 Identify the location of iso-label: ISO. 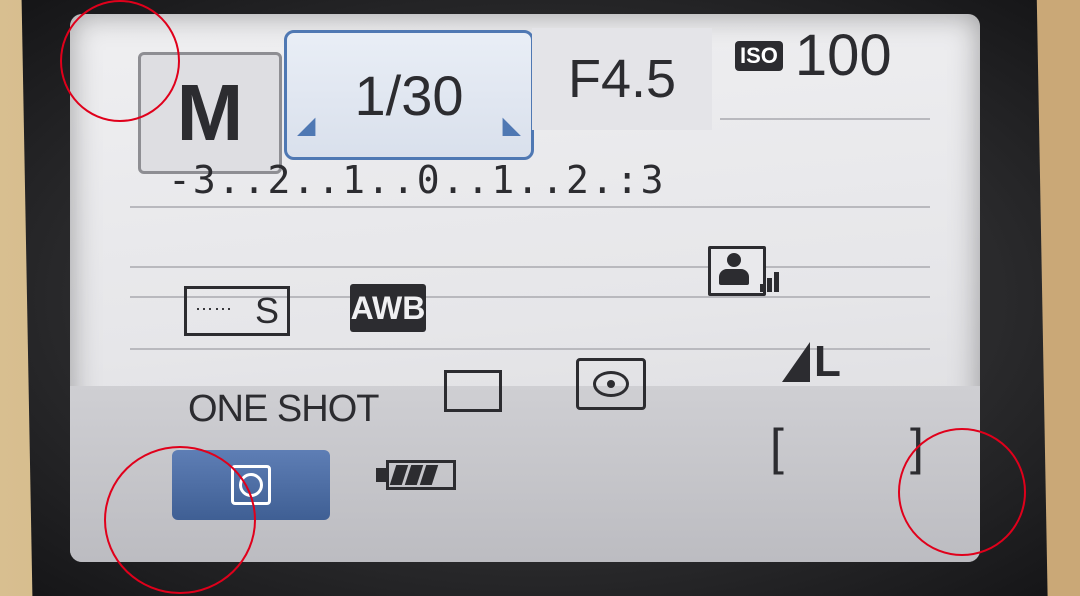
(759, 55).